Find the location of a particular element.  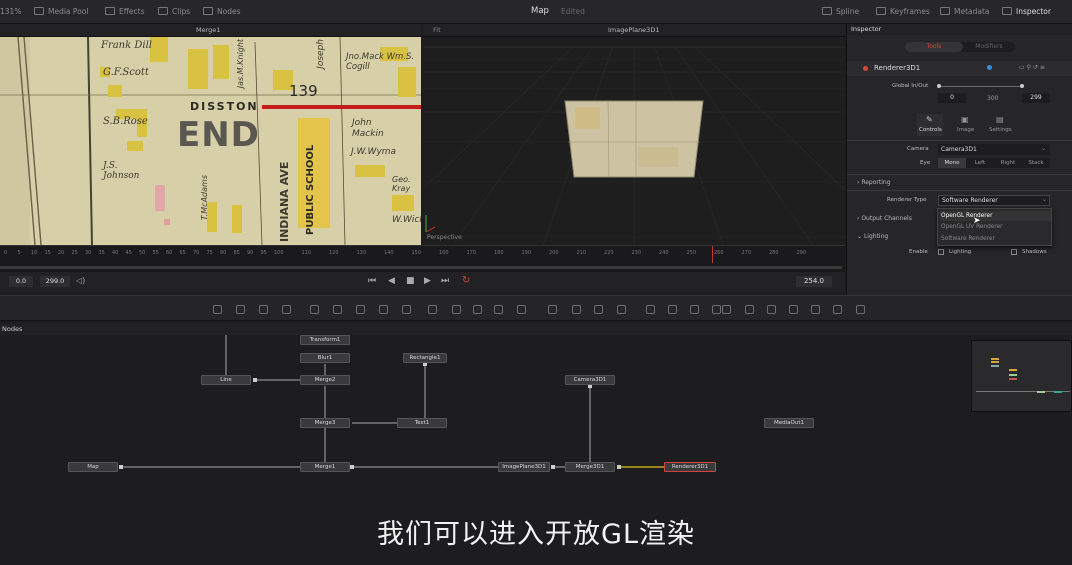

node-mediaout1: MediaOut1 is located at coordinates (789, 423).